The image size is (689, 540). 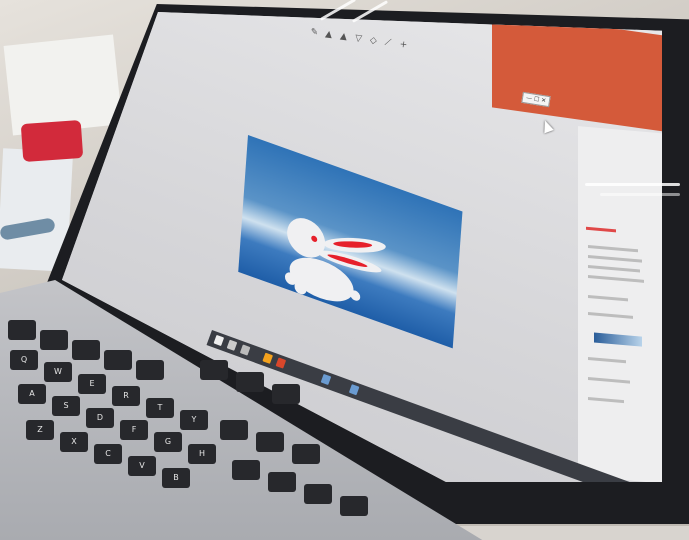 What do you see at coordinates (52, 141) in the screenshot?
I see `red-object` at bounding box center [52, 141].